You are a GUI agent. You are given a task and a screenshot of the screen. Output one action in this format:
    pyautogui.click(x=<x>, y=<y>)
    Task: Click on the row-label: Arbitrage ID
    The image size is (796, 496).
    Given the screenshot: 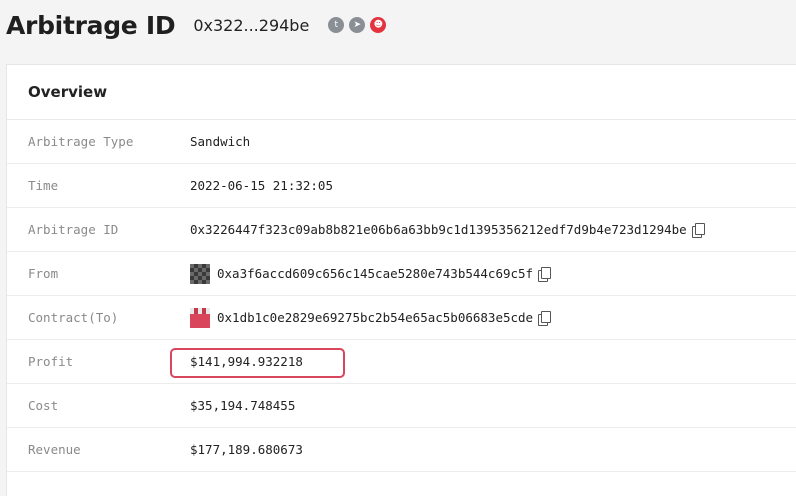 What is the action you would take?
    pyautogui.click(x=73, y=229)
    